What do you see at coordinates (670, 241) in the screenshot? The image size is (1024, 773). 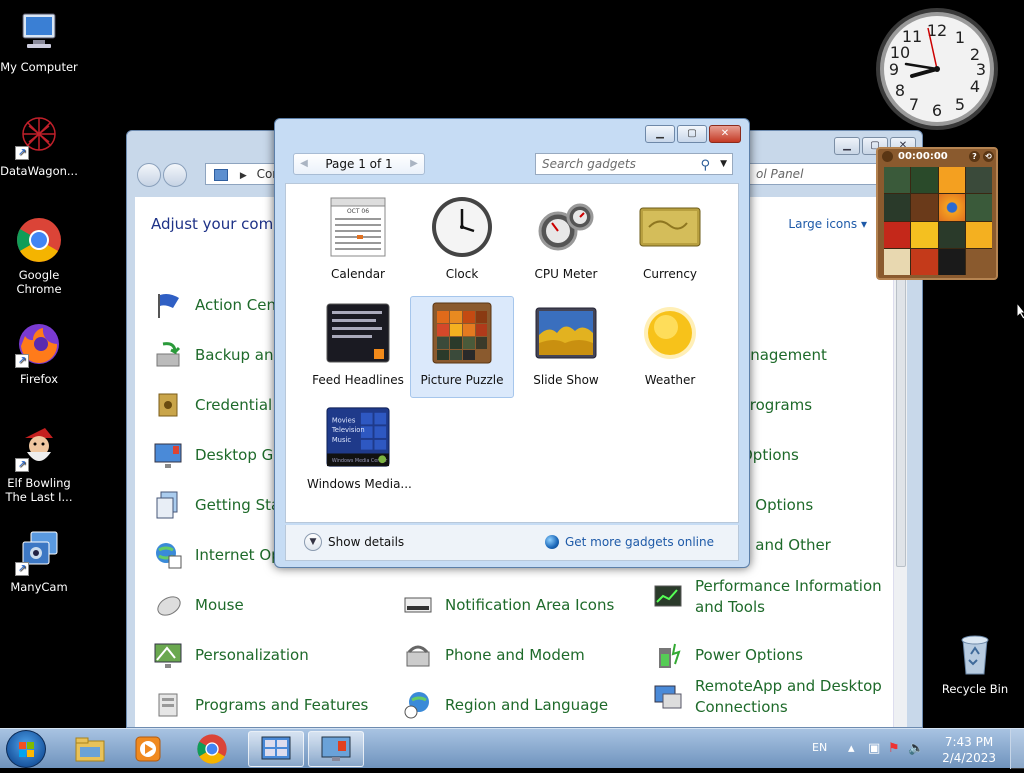 I see `gadget-currency: Currency` at bounding box center [670, 241].